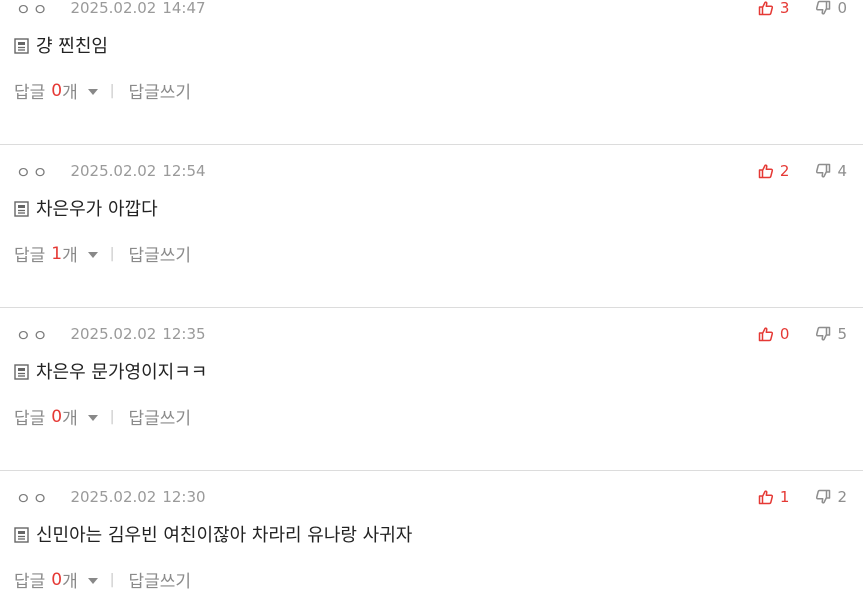 The width and height of the screenshot is (863, 611). Describe the element at coordinates (842, 497) in the screenshot. I see `downvote-count: 2` at that location.